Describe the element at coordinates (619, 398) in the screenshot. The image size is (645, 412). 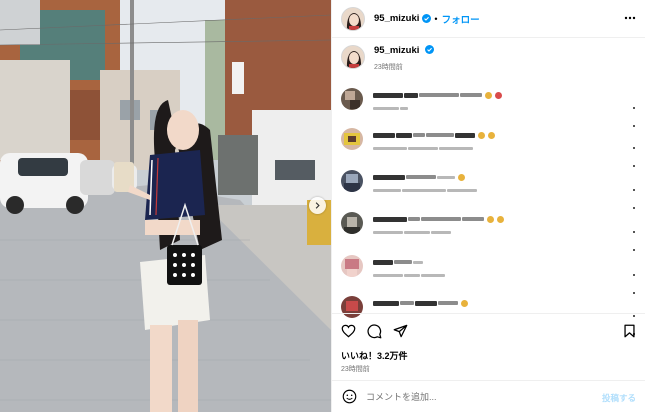
I see `post-comment-button: 投稿する` at that location.